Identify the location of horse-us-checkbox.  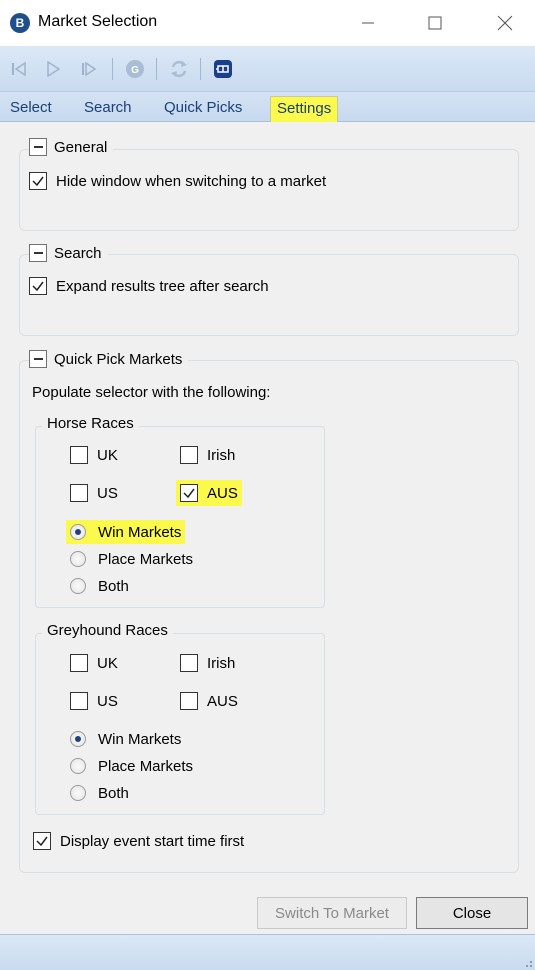
(79, 493).